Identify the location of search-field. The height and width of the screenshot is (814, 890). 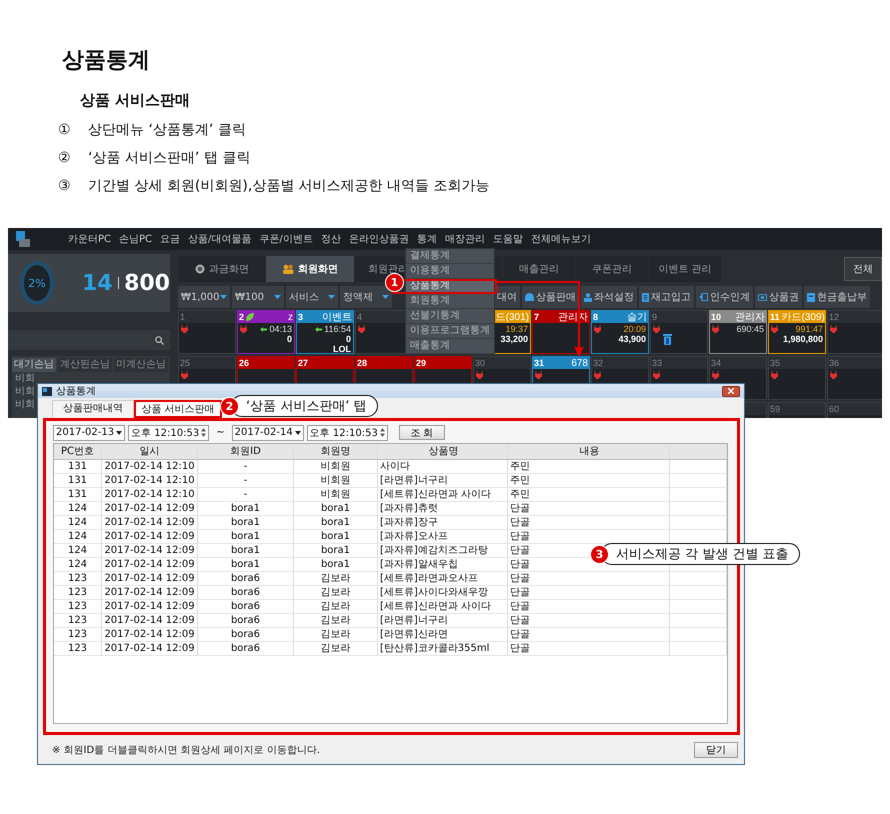
(89, 340).